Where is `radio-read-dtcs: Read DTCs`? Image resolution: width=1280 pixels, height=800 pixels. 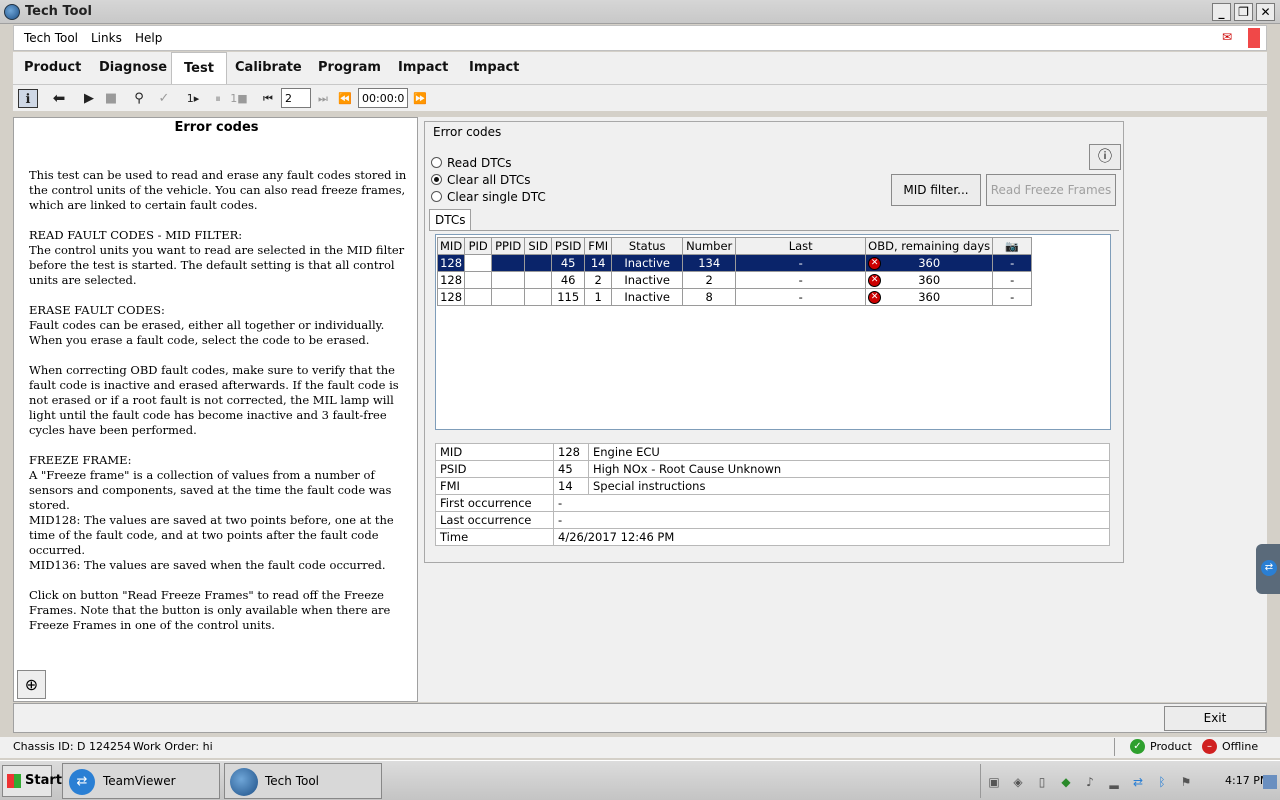 radio-read-dtcs: Read DTCs is located at coordinates (471, 163).